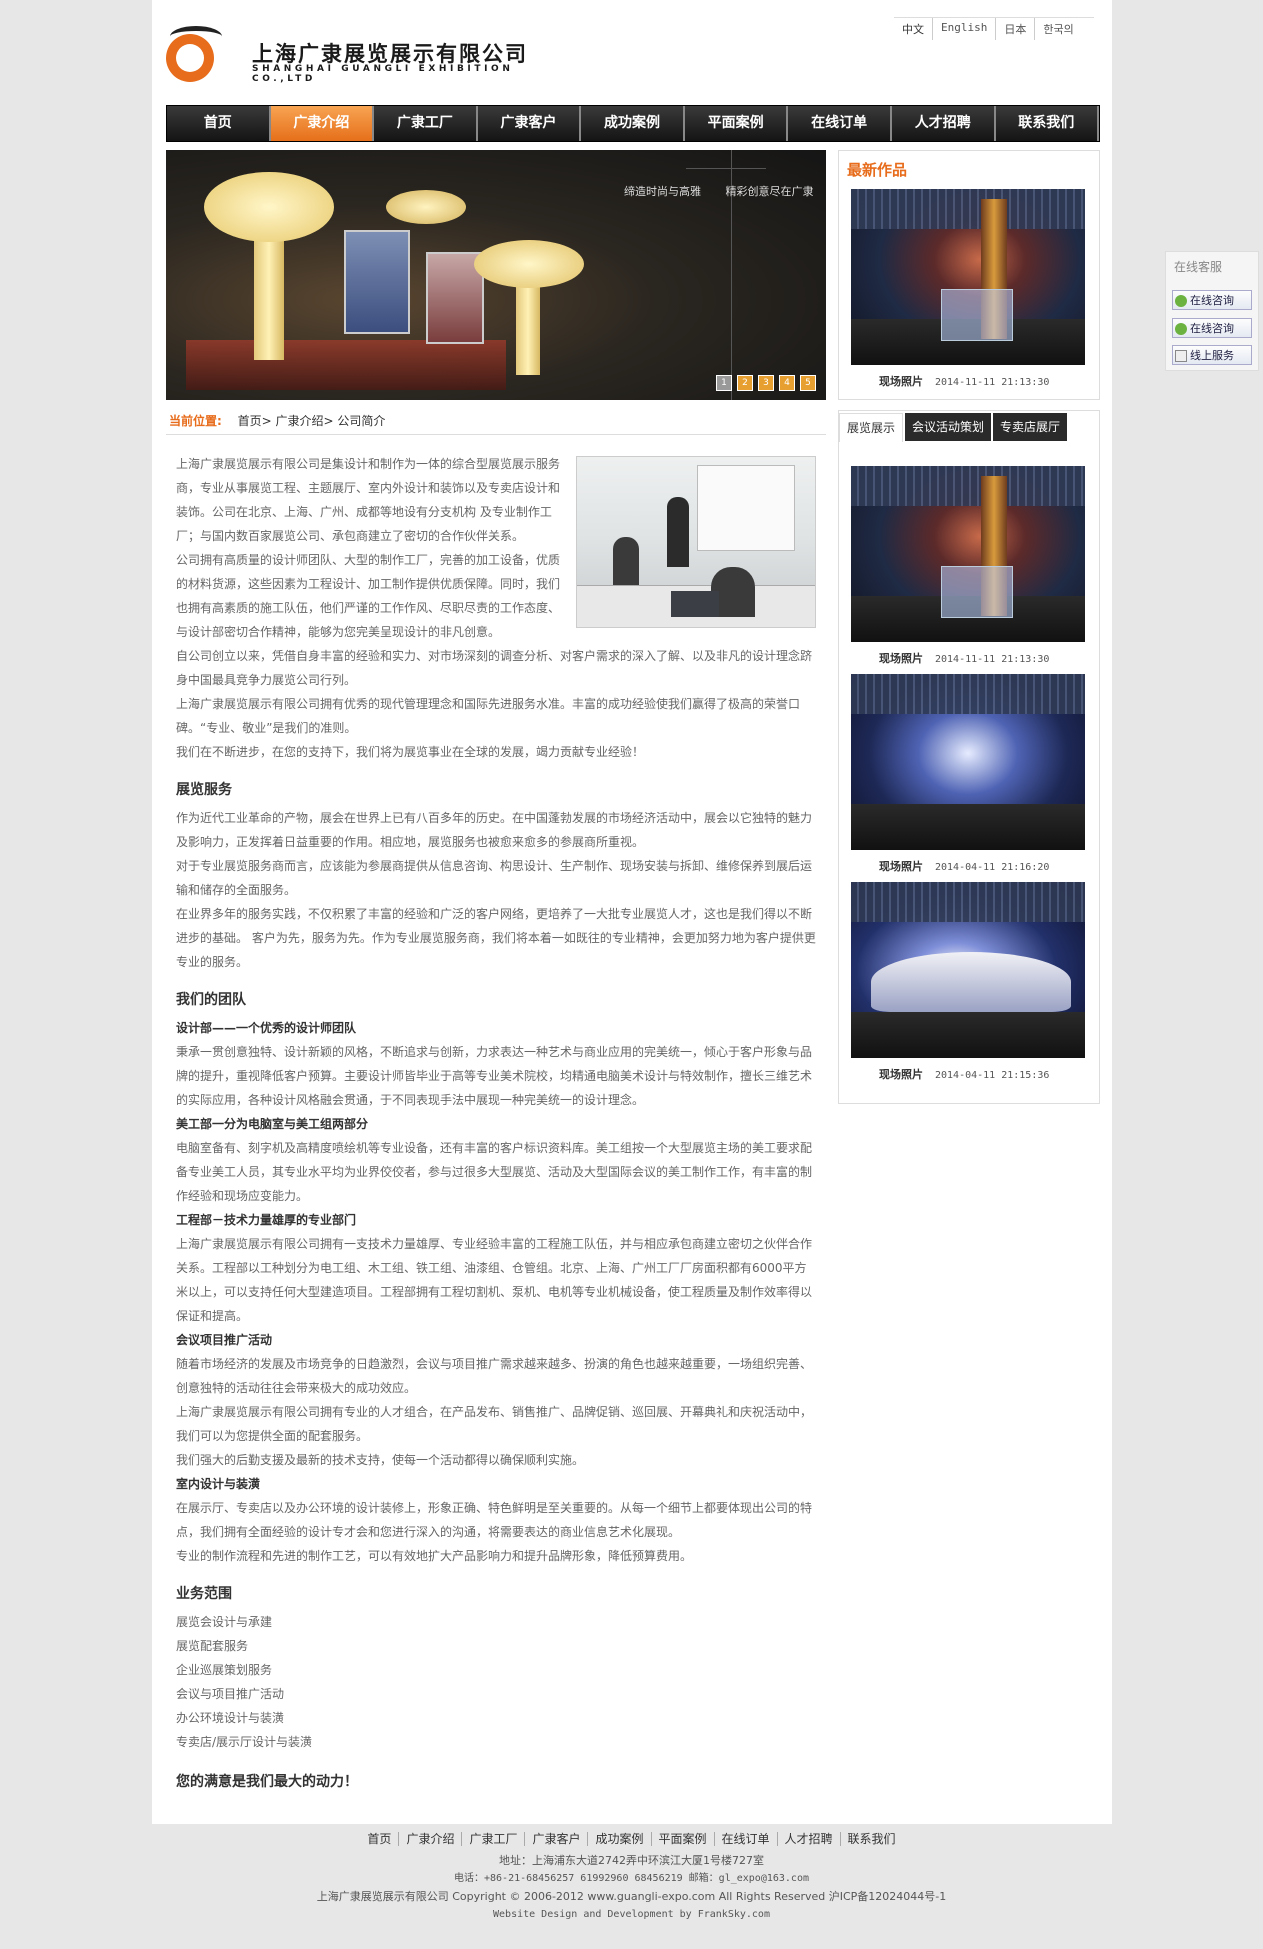 The height and width of the screenshot is (1949, 1263). I want to click on hero-banner: 缔造时尚与高雅 精彩创意尽在广隶 1 2 3 4 5, so click(496, 275).